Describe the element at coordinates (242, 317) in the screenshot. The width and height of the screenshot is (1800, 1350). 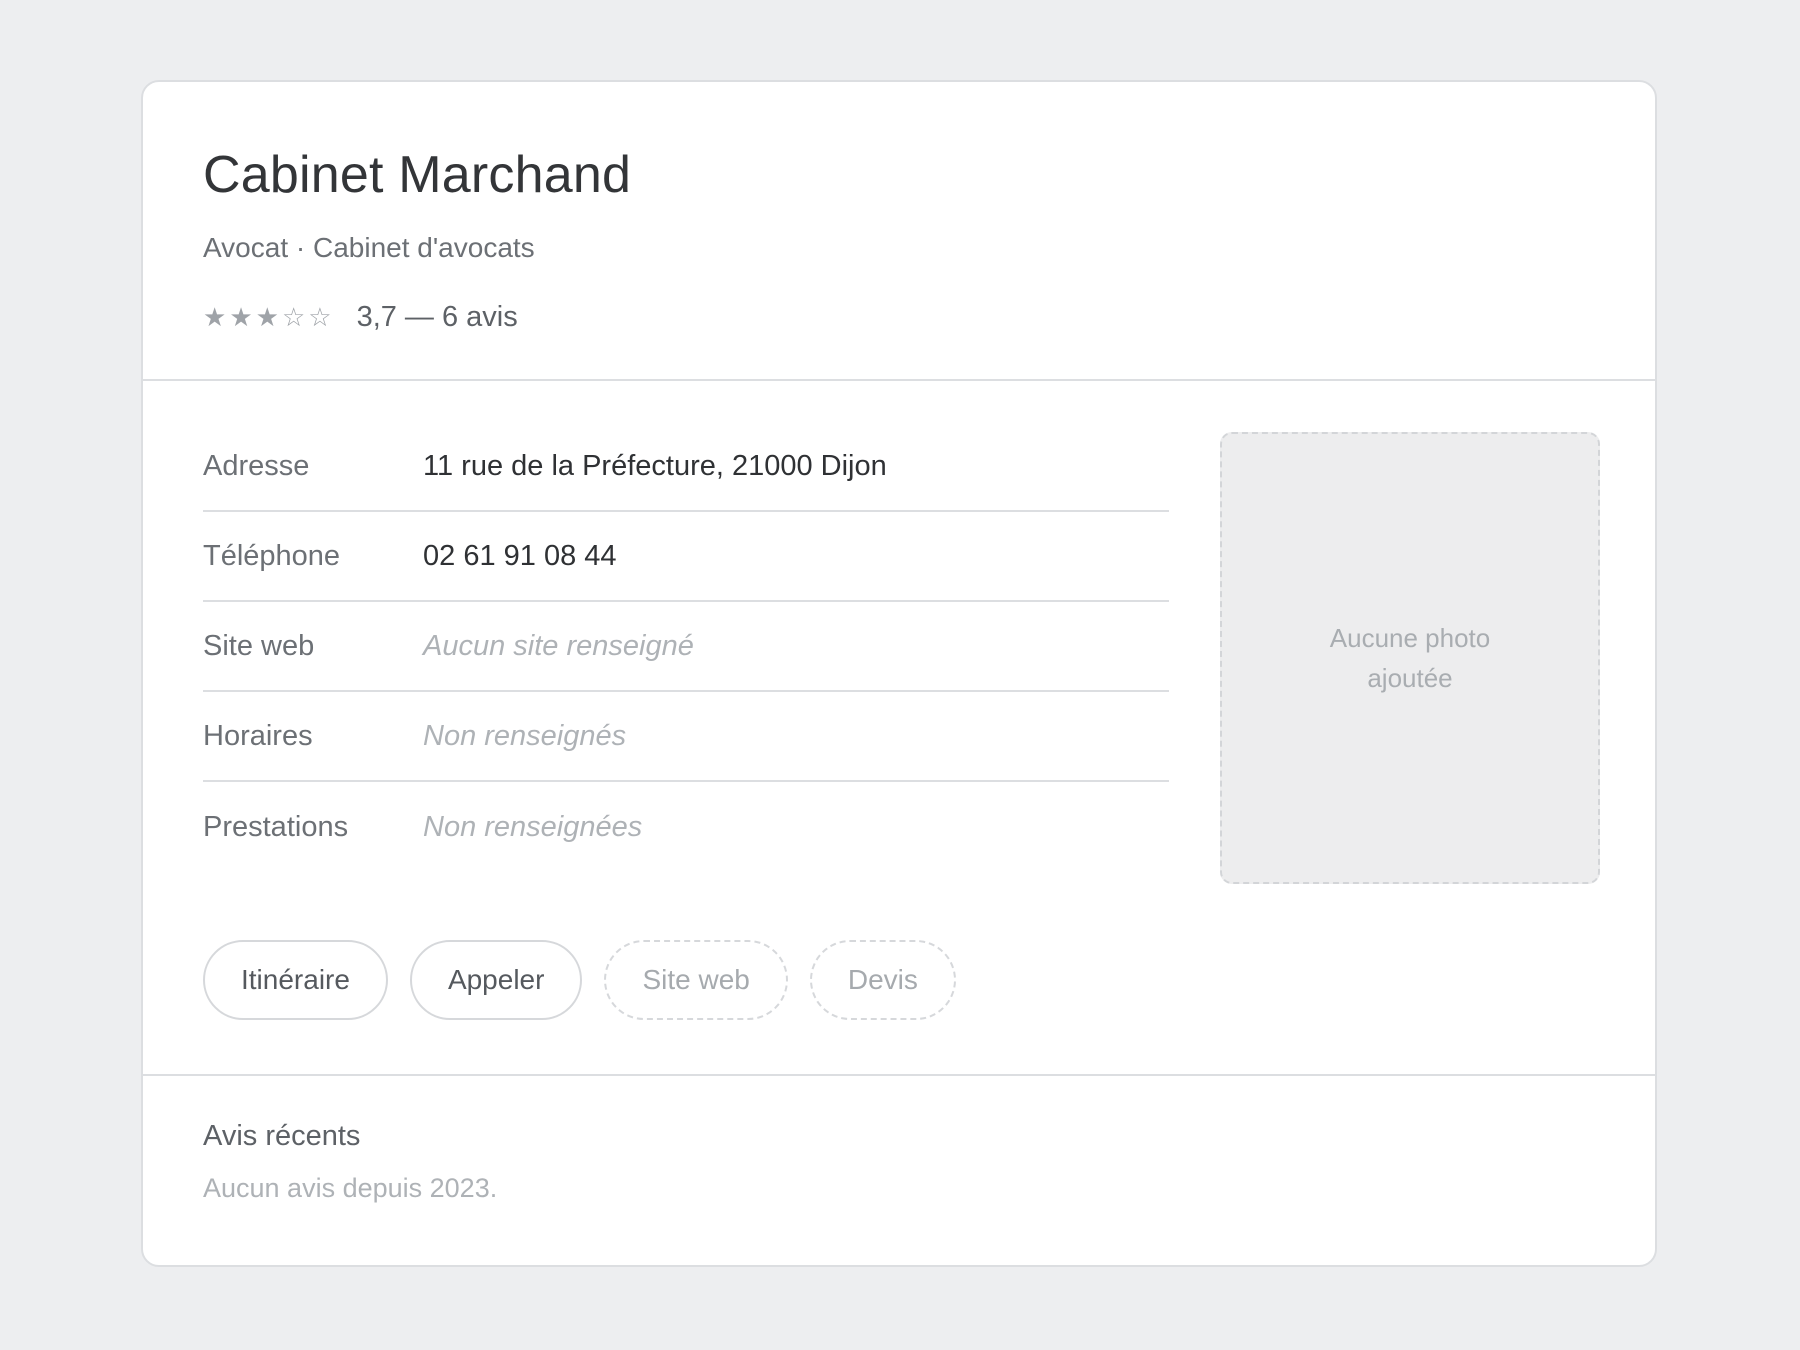
I see `star-icon-2: ★` at that location.